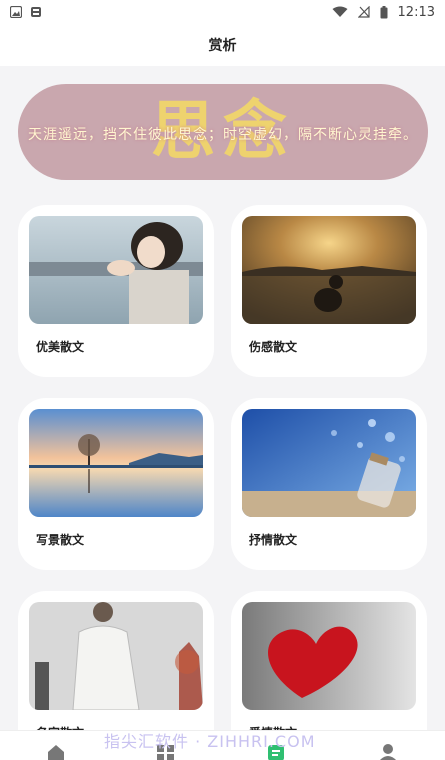 This screenshot has width=445, height=760. What do you see at coordinates (223, 135) in the screenshot?
I see `banner-caption: 天涯遥远，挡不住彼此思念；时空虚幻，隔不断心灵挂牵。` at bounding box center [223, 135].